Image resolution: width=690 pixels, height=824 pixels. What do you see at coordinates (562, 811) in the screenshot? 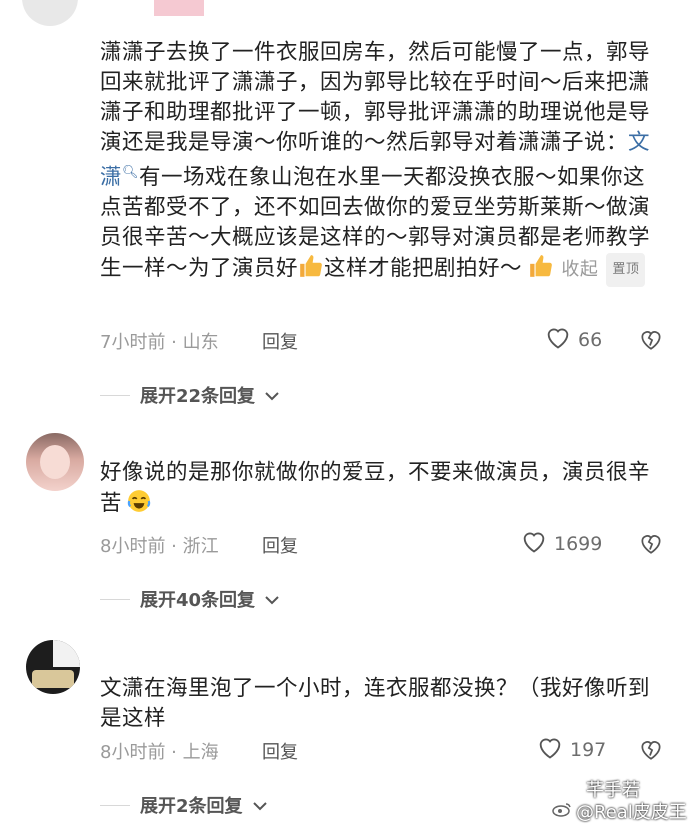
I see `weibo-icon` at bounding box center [562, 811].